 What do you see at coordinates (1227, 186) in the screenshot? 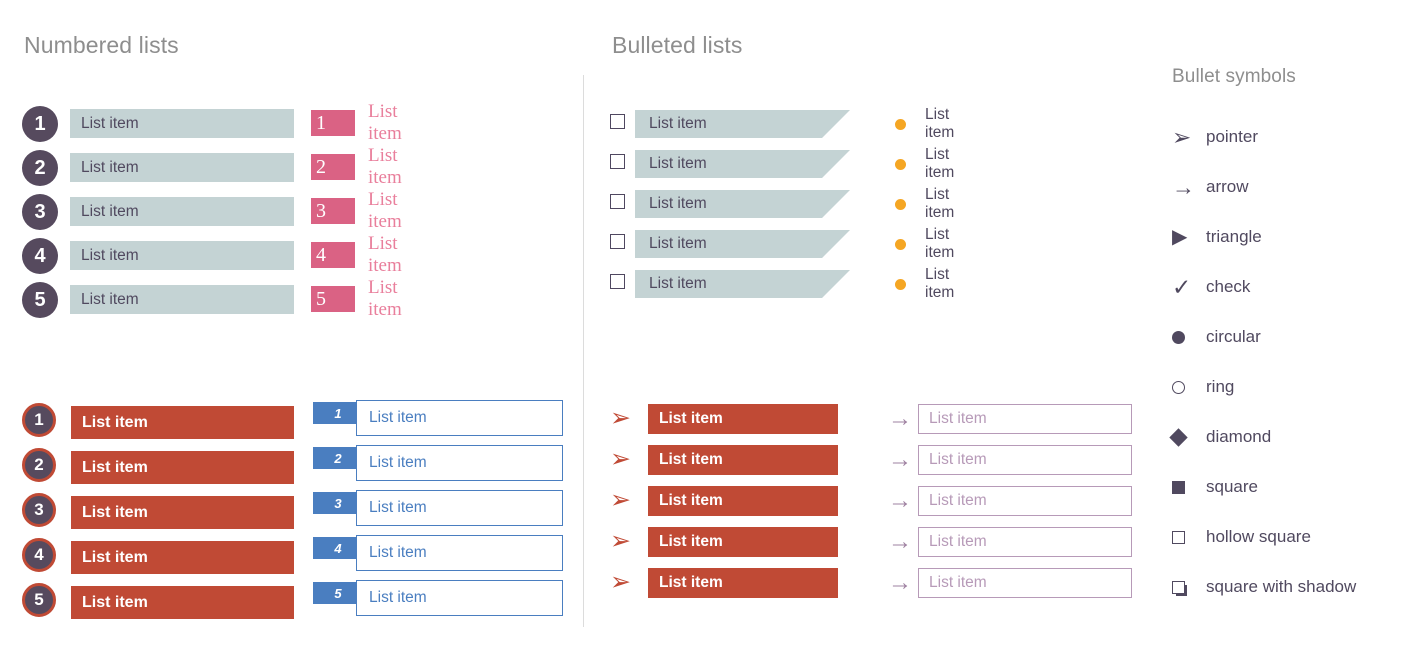
I see `symbol-label: arrow` at bounding box center [1227, 186].